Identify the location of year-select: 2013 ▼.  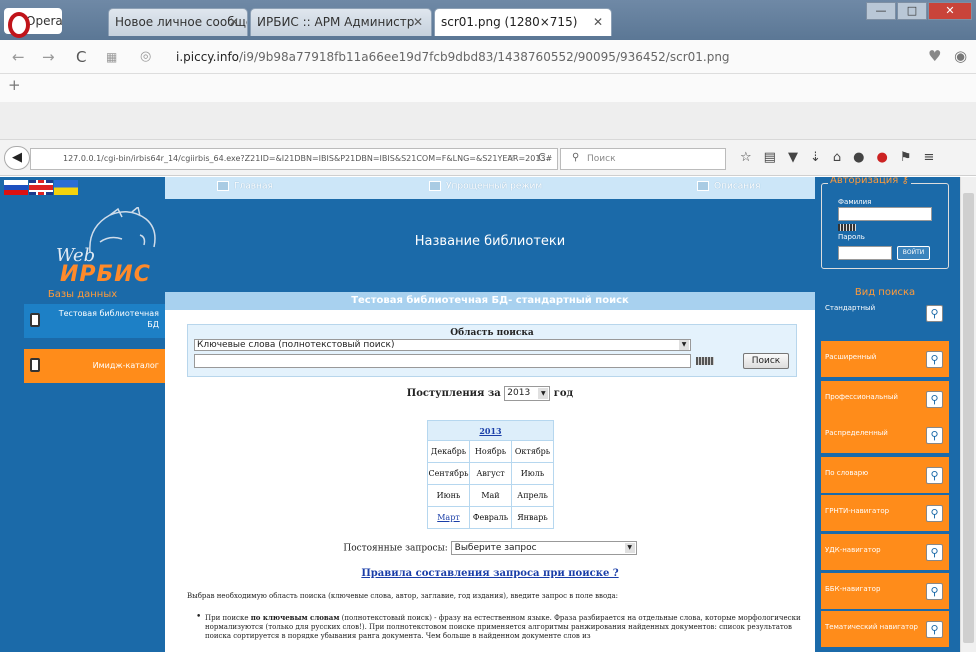
(527, 393).